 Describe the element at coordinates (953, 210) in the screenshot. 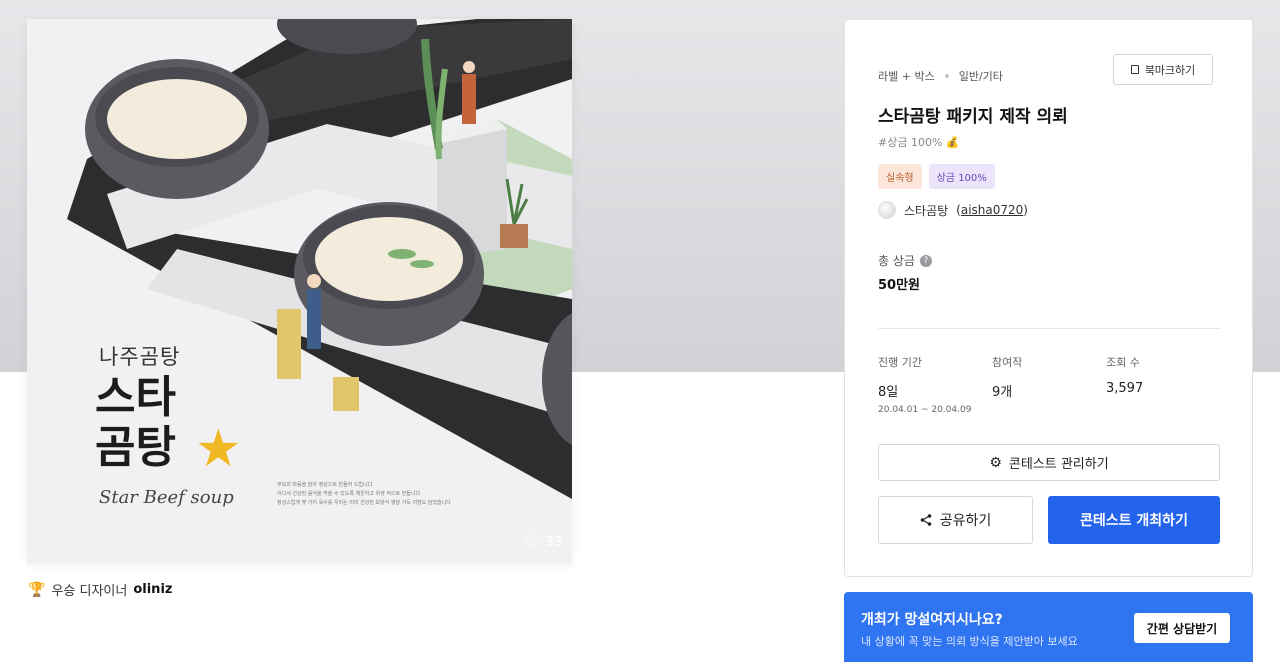

I see `contest-owner: 스타곰탕 (aisha0720)` at that location.